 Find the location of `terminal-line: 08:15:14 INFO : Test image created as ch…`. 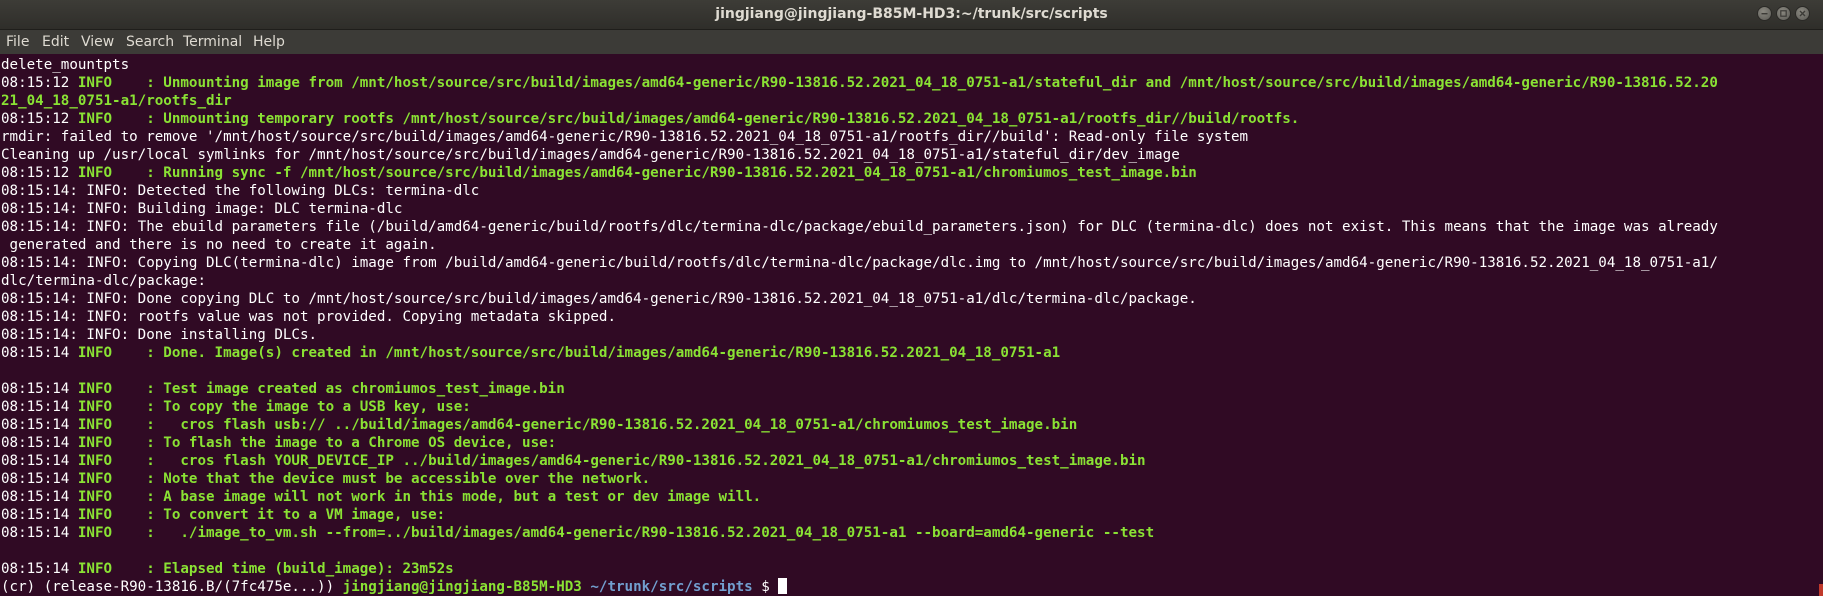

terminal-line: 08:15:14 INFO : Test image created as ch… is located at coordinates (910, 389).